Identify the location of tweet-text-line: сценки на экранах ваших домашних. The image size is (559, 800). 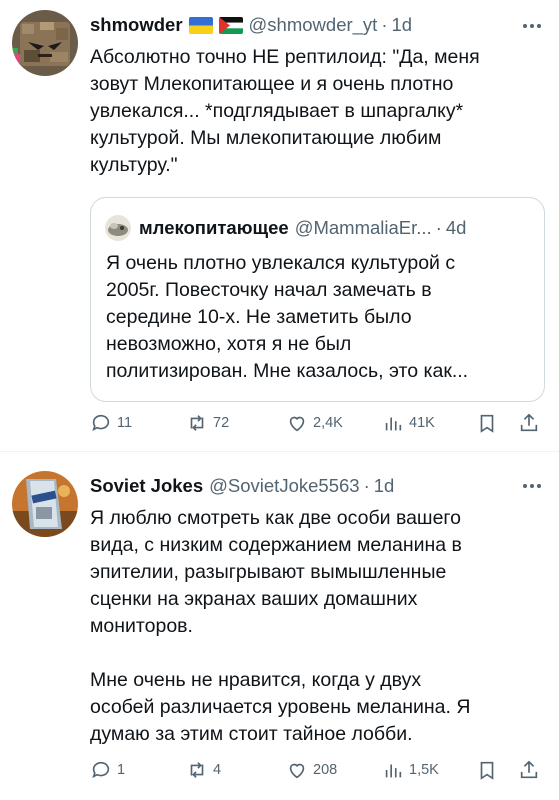
(254, 599).